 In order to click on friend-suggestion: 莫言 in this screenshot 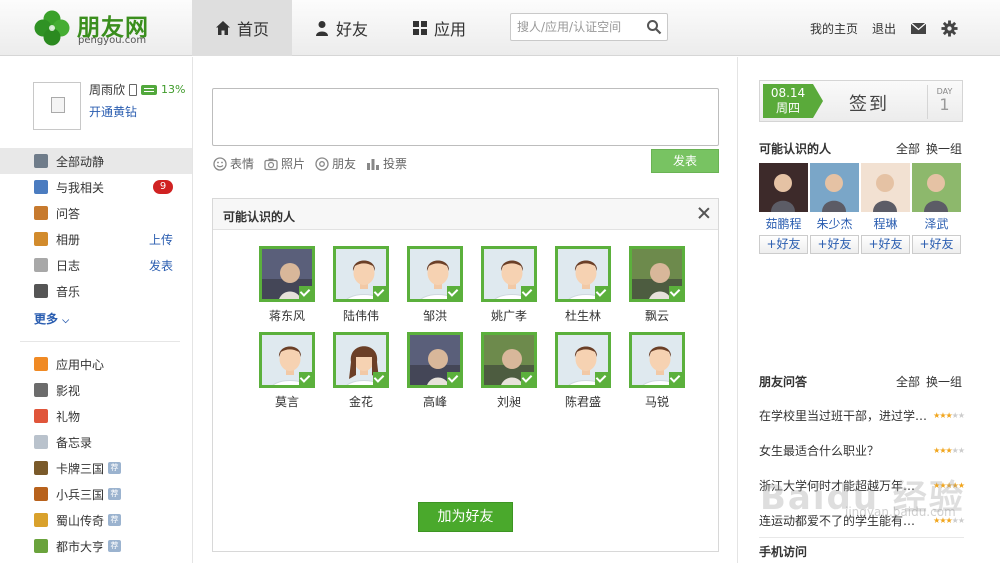, I will do `click(287, 371)`.